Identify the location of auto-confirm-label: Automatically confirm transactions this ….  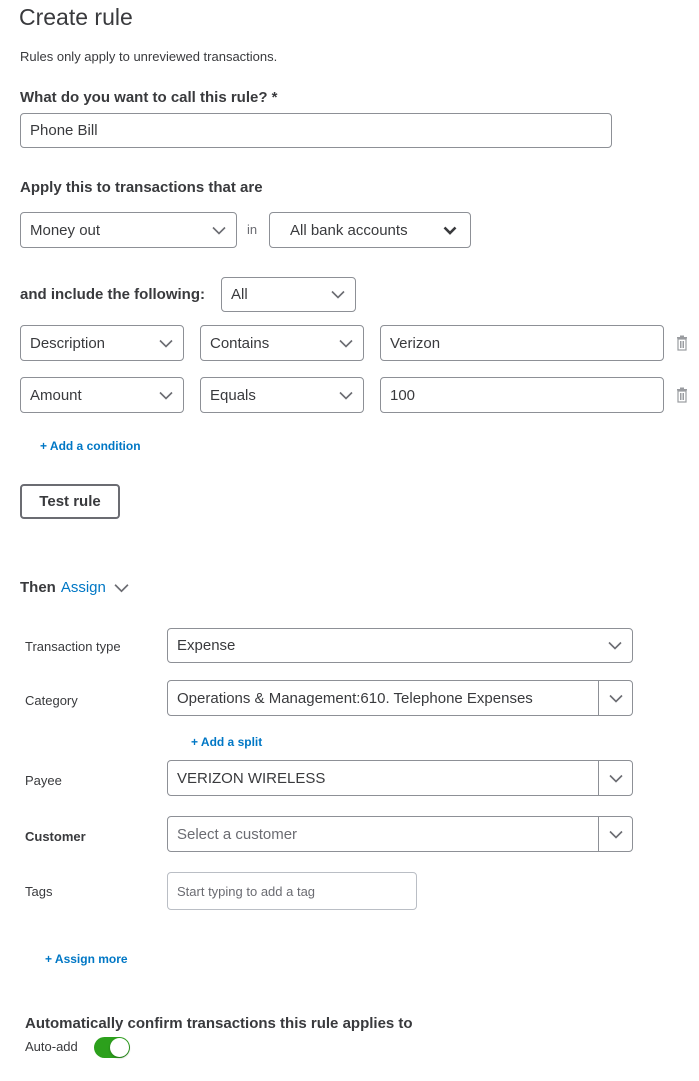
(219, 1023).